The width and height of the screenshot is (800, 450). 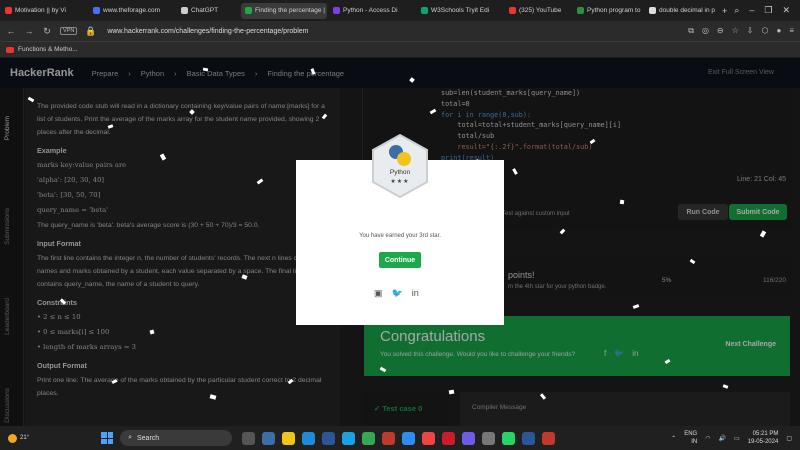 I want to click on search-placeholder: Search, so click(x=148, y=438).